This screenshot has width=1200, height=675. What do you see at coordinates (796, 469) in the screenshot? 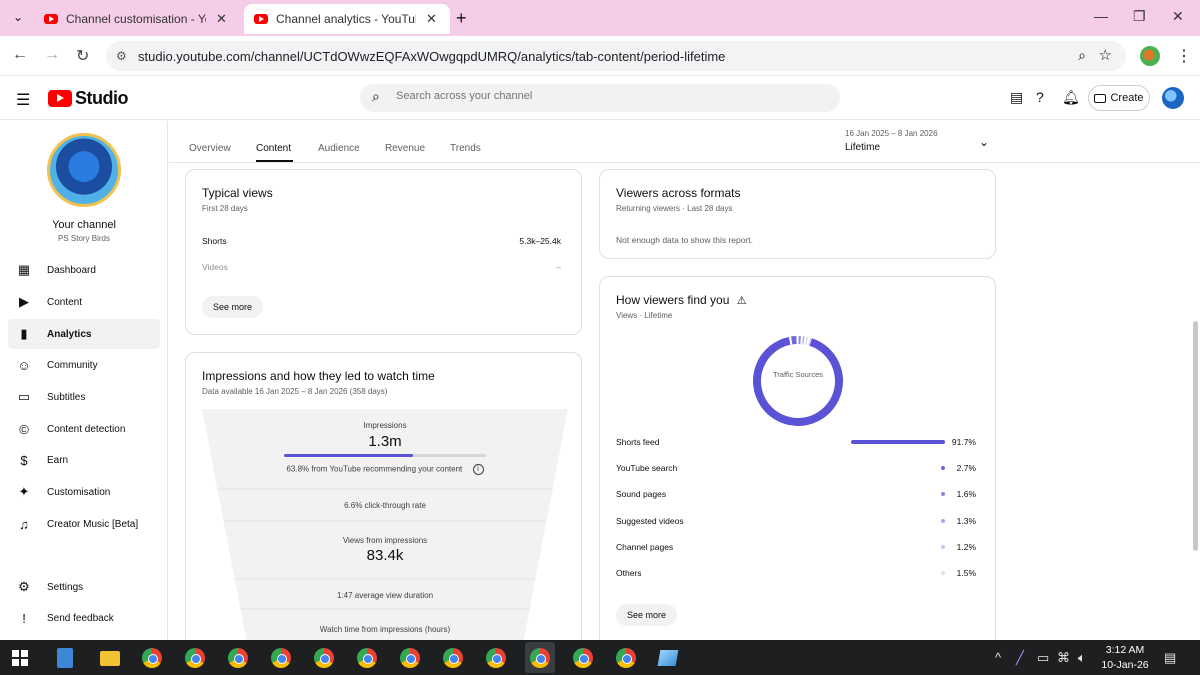
I see `traffic-row: YouTube search 2.7%` at bounding box center [796, 469].